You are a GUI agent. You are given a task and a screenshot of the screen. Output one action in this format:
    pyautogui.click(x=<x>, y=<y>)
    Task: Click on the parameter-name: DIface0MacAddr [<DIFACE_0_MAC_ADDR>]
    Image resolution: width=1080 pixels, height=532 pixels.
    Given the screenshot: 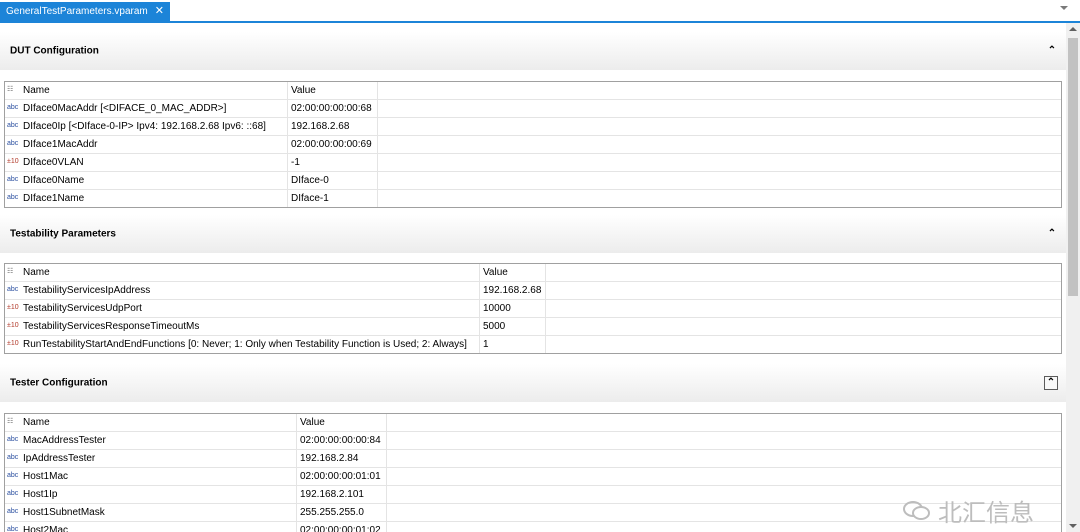 What is the action you would take?
    pyautogui.click(x=125, y=108)
    